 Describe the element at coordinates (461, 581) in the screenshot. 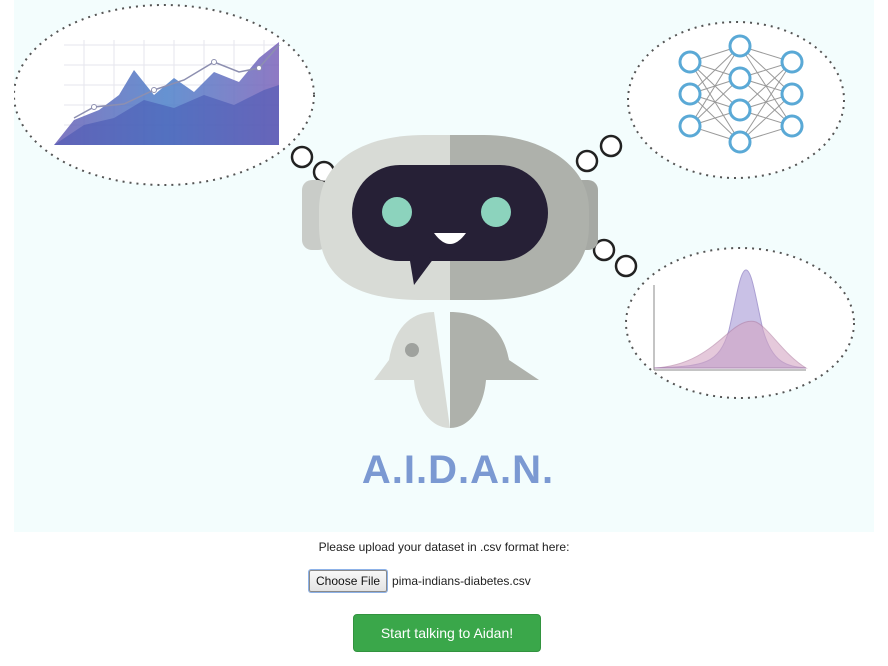

I see `selected-file-name: pima-indians-diabetes.csv` at that location.